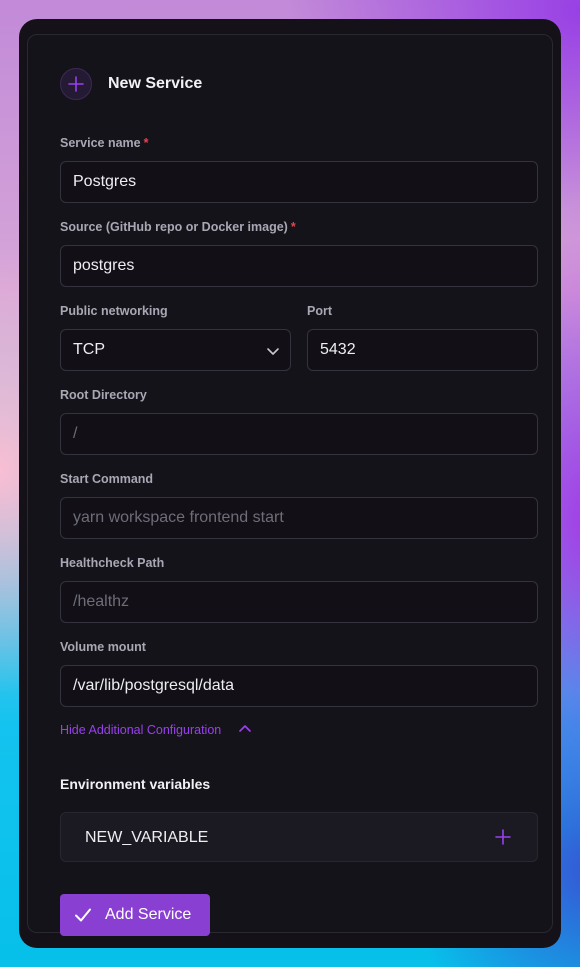 The image size is (580, 967). I want to click on page-title: New Service, so click(155, 83).